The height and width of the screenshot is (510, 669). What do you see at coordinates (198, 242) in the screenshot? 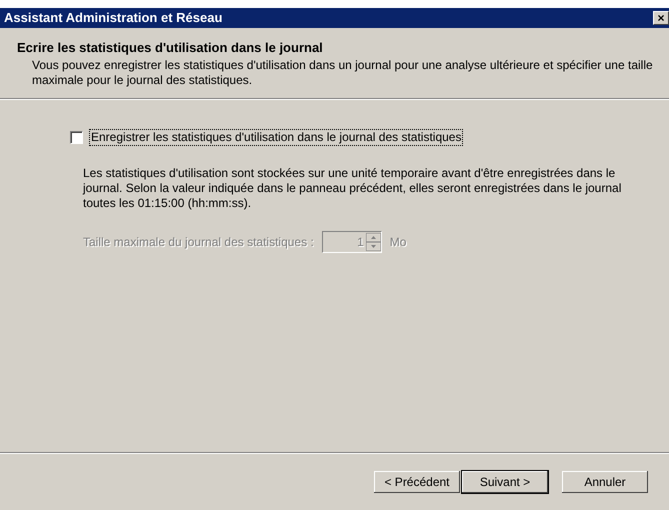
I see `max-size-label: Taille maximale du journal des statistiques :` at bounding box center [198, 242].